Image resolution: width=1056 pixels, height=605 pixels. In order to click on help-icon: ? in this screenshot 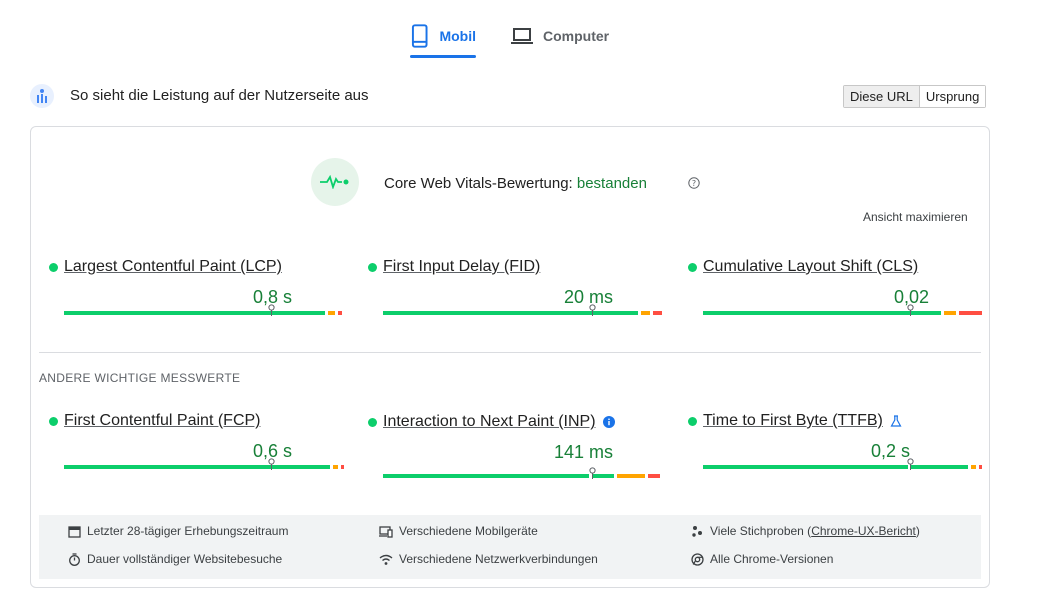, I will do `click(694, 183)`.